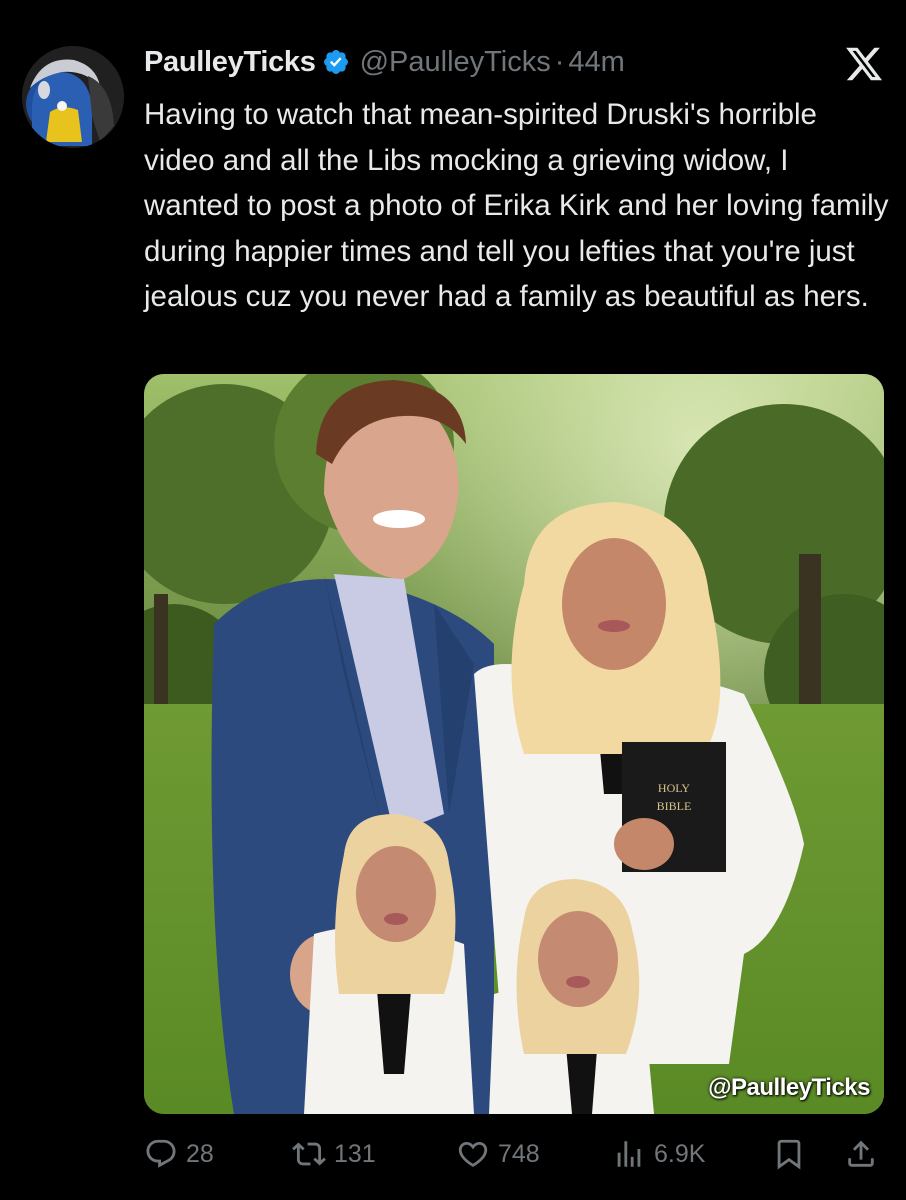  I want to click on share-button, so click(861, 1154).